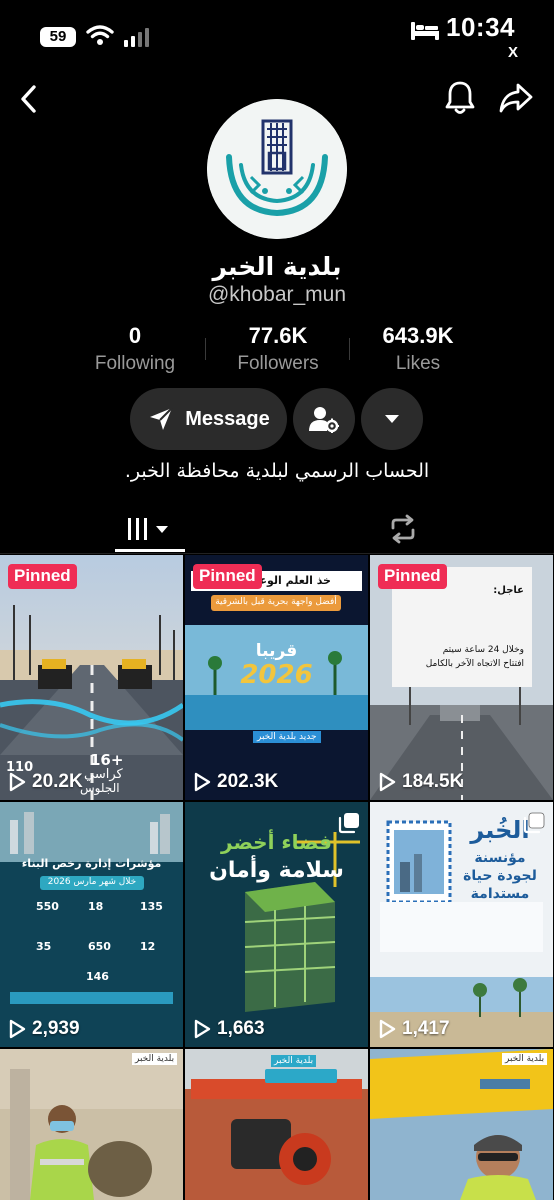  Describe the element at coordinates (277, 294) in the screenshot. I see `username: @khobar_mun` at that location.